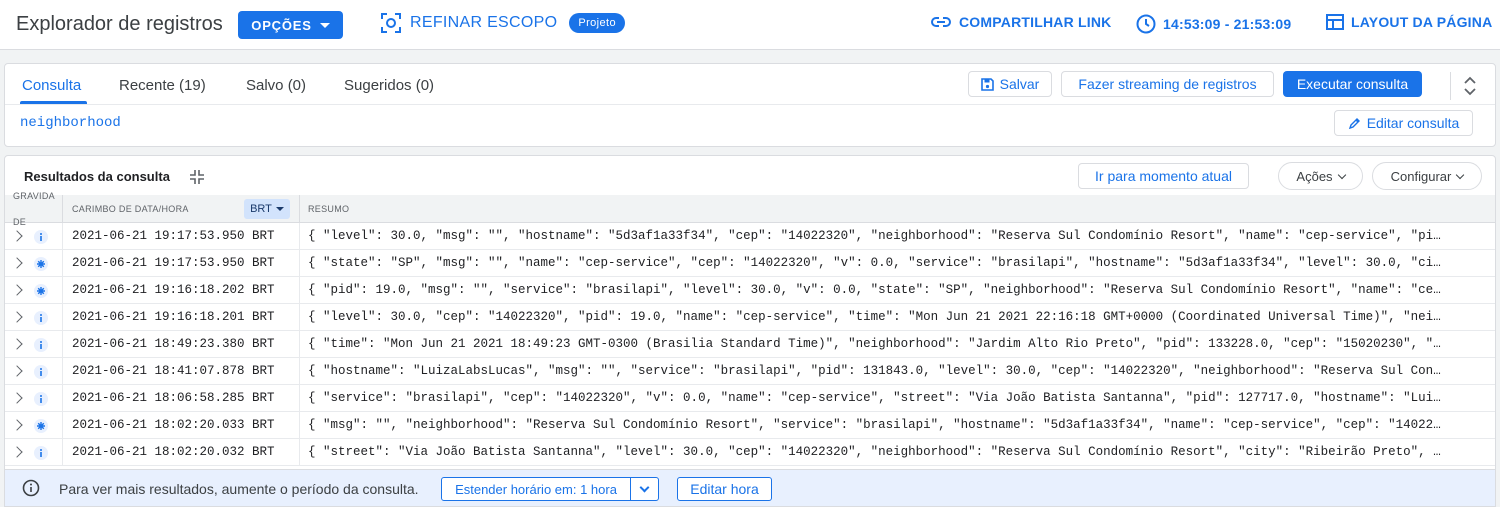  Describe the element at coordinates (324, 25) in the screenshot. I see `caret-down-icon` at that location.